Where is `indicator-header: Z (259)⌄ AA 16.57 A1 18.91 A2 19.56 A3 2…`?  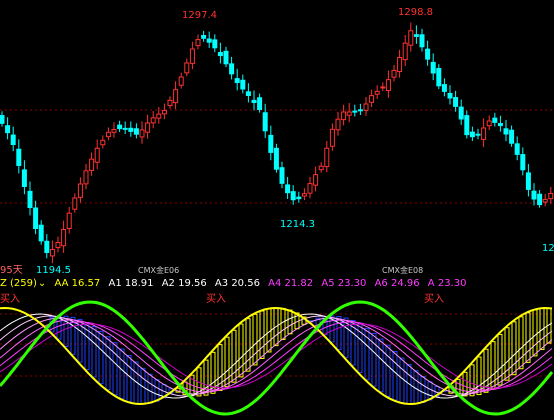
indicator-header: Z (259)⌄ AA 16.57 A1 18.91 A2 19.56 A3 2… is located at coordinates (277, 284).